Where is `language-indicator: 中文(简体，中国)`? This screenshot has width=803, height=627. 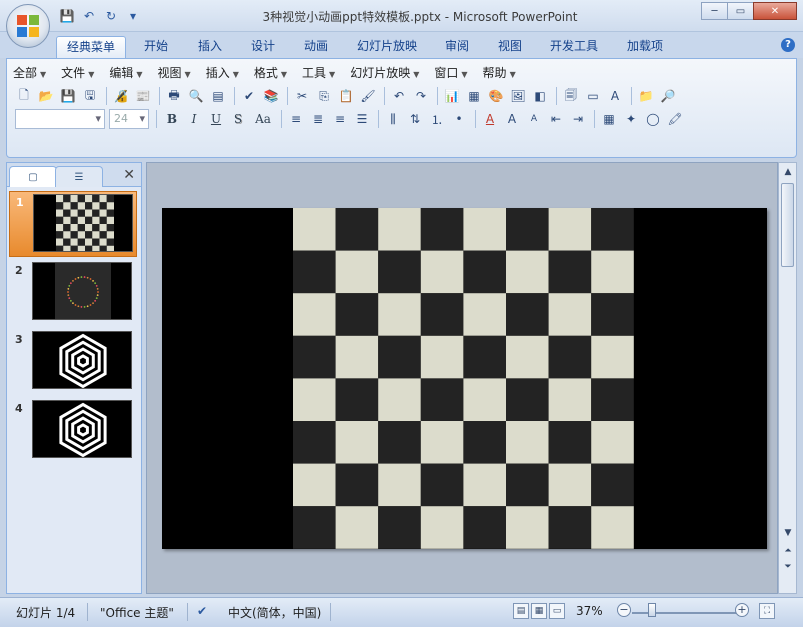
language-indicator: 中文(简体，中国) is located at coordinates (274, 612).